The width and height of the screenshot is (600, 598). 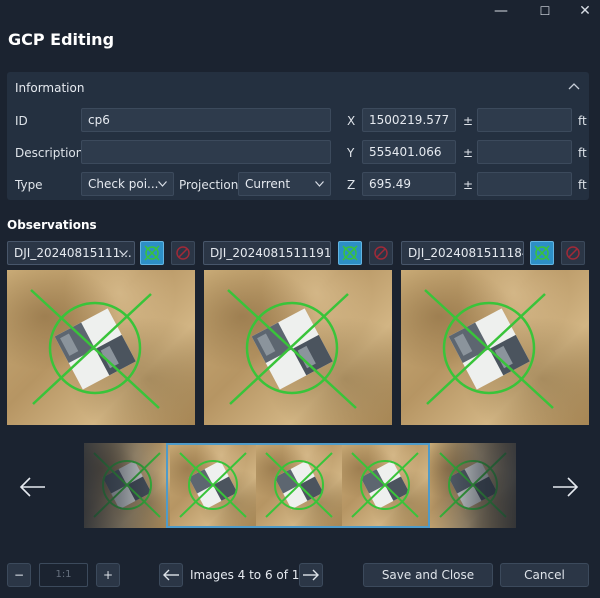 I want to click on dialog-title: GCP Editing, so click(x=61, y=39).